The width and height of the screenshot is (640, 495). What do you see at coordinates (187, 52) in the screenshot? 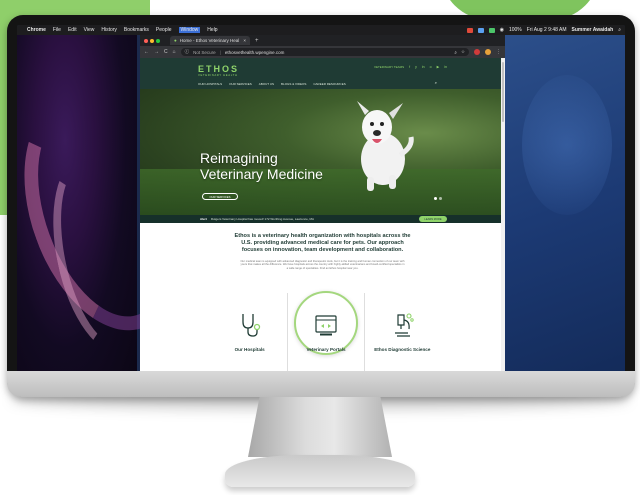
I see `info-icon: ⓘ` at bounding box center [187, 52].